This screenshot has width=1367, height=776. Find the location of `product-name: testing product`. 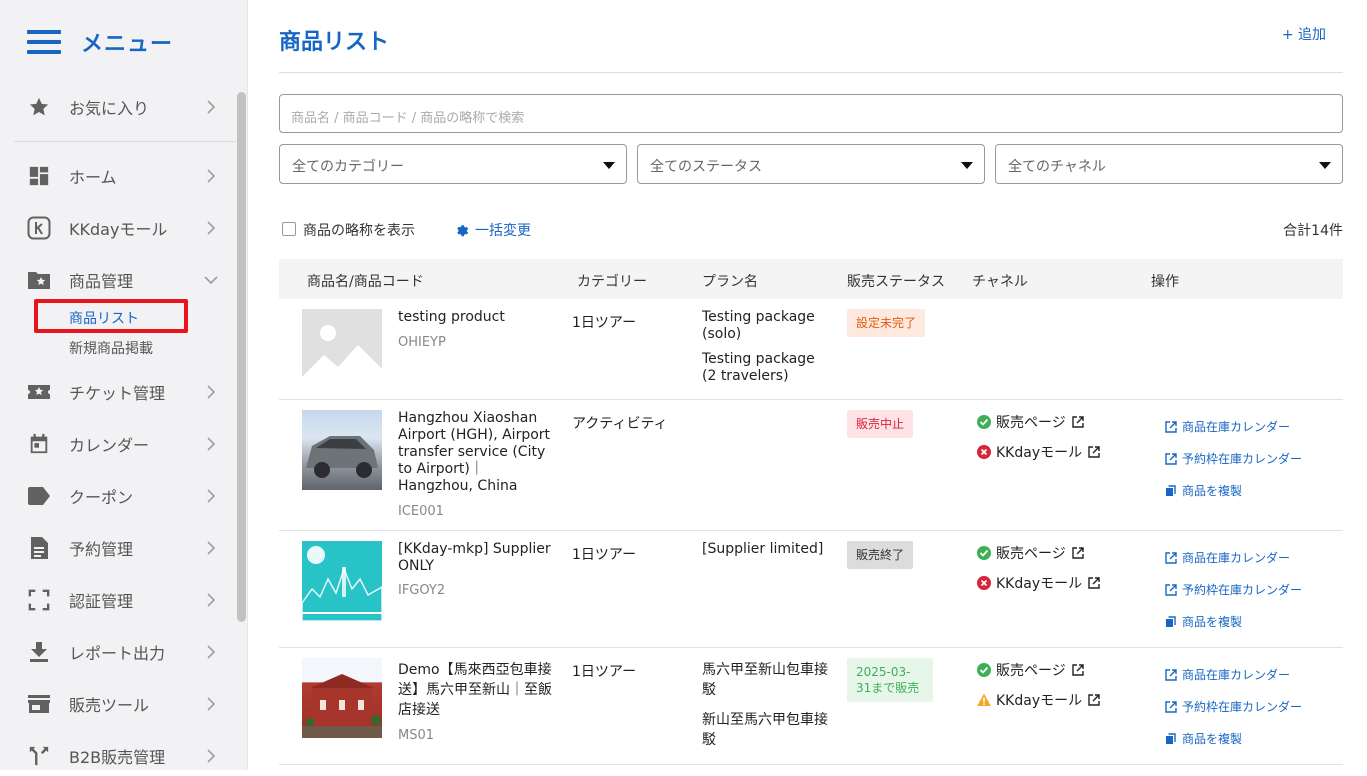

product-name: testing product is located at coordinates (478, 317).